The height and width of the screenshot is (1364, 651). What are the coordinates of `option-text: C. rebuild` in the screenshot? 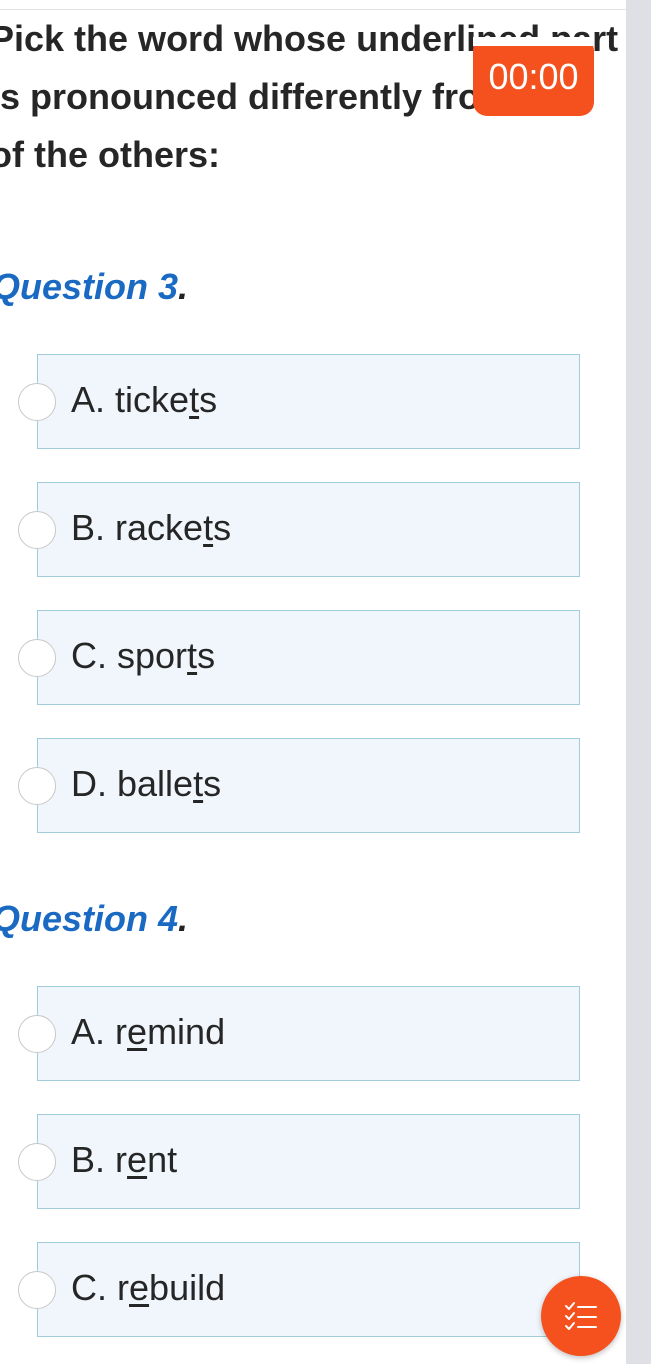 It's located at (148, 1287).